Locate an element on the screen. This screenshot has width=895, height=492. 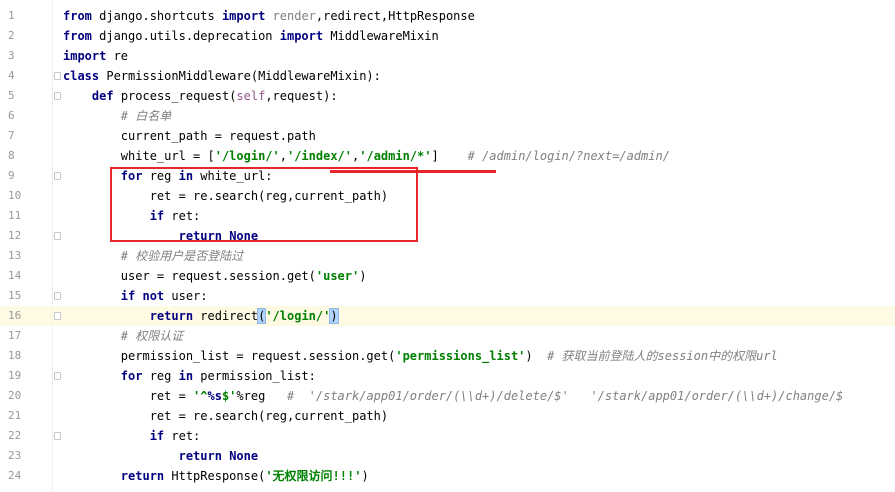
token-p: permission_list: is located at coordinates (254, 376).